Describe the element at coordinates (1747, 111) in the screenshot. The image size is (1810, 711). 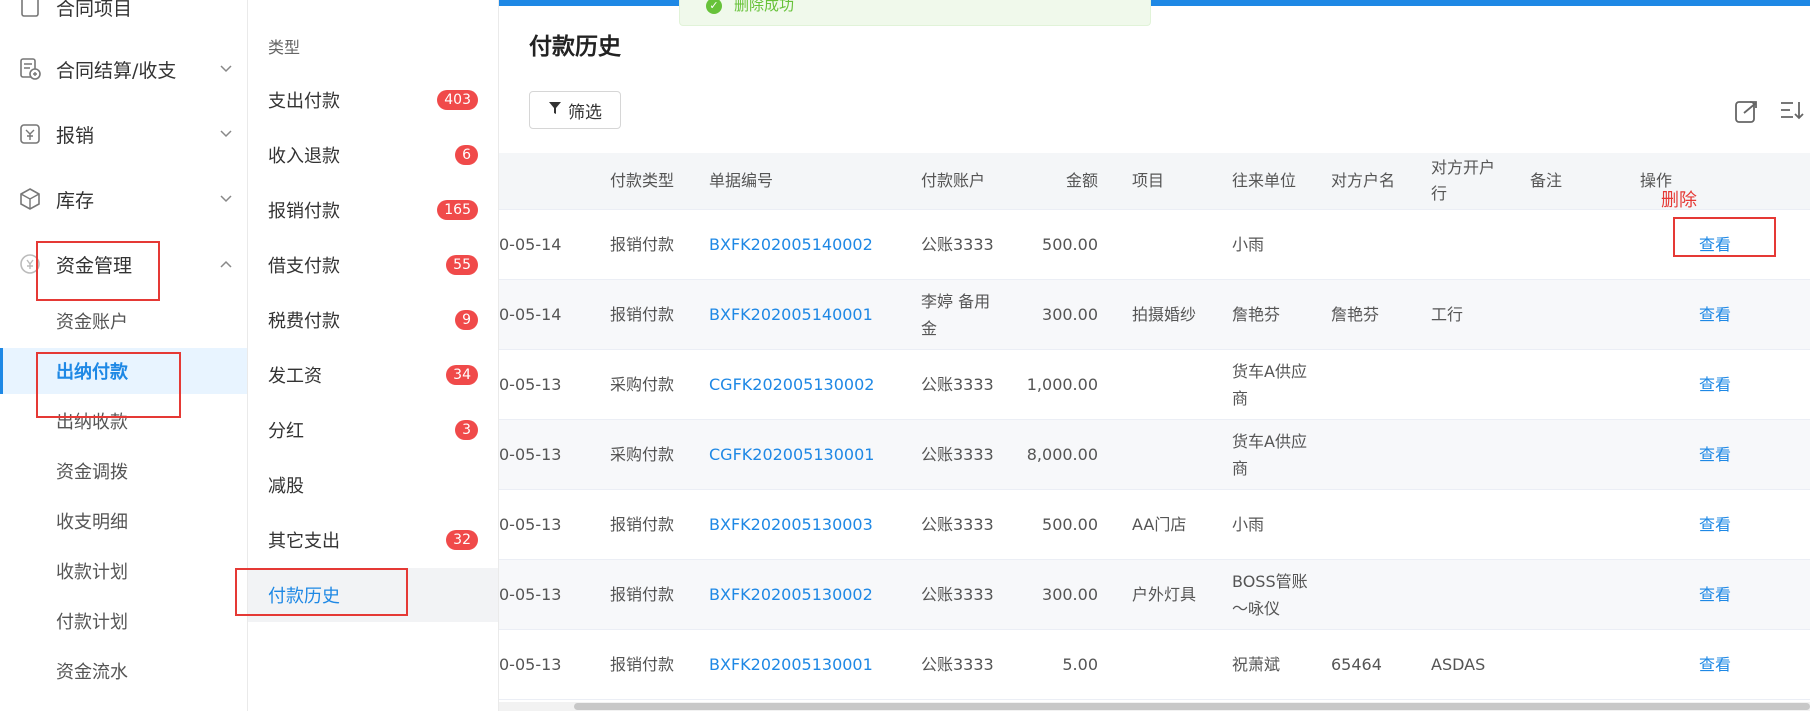
I see `export-icon` at that location.